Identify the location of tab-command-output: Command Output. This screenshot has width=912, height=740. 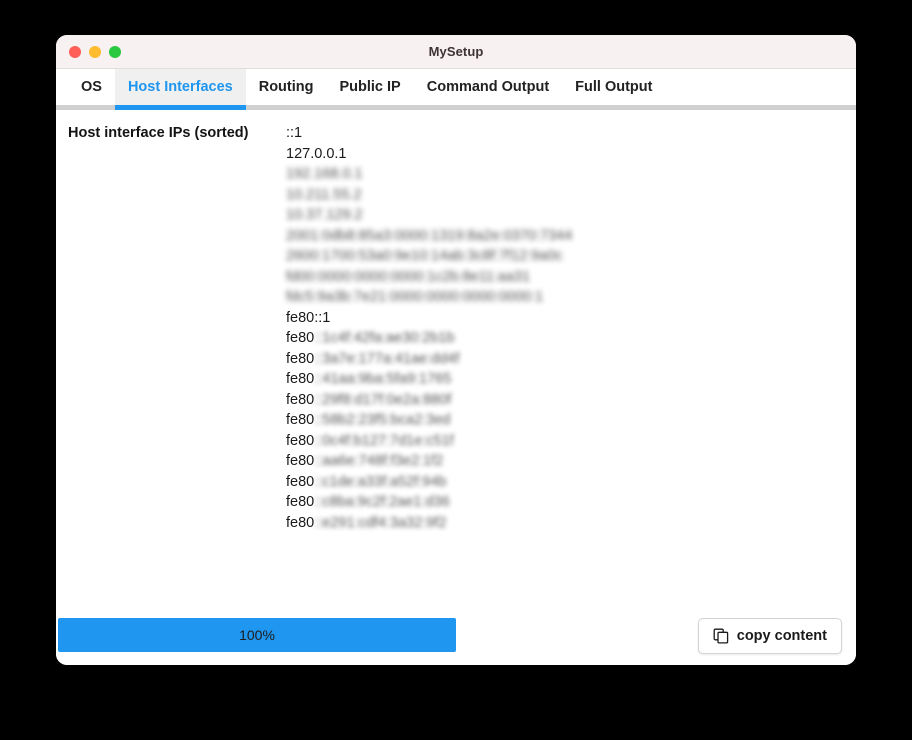
(488, 87).